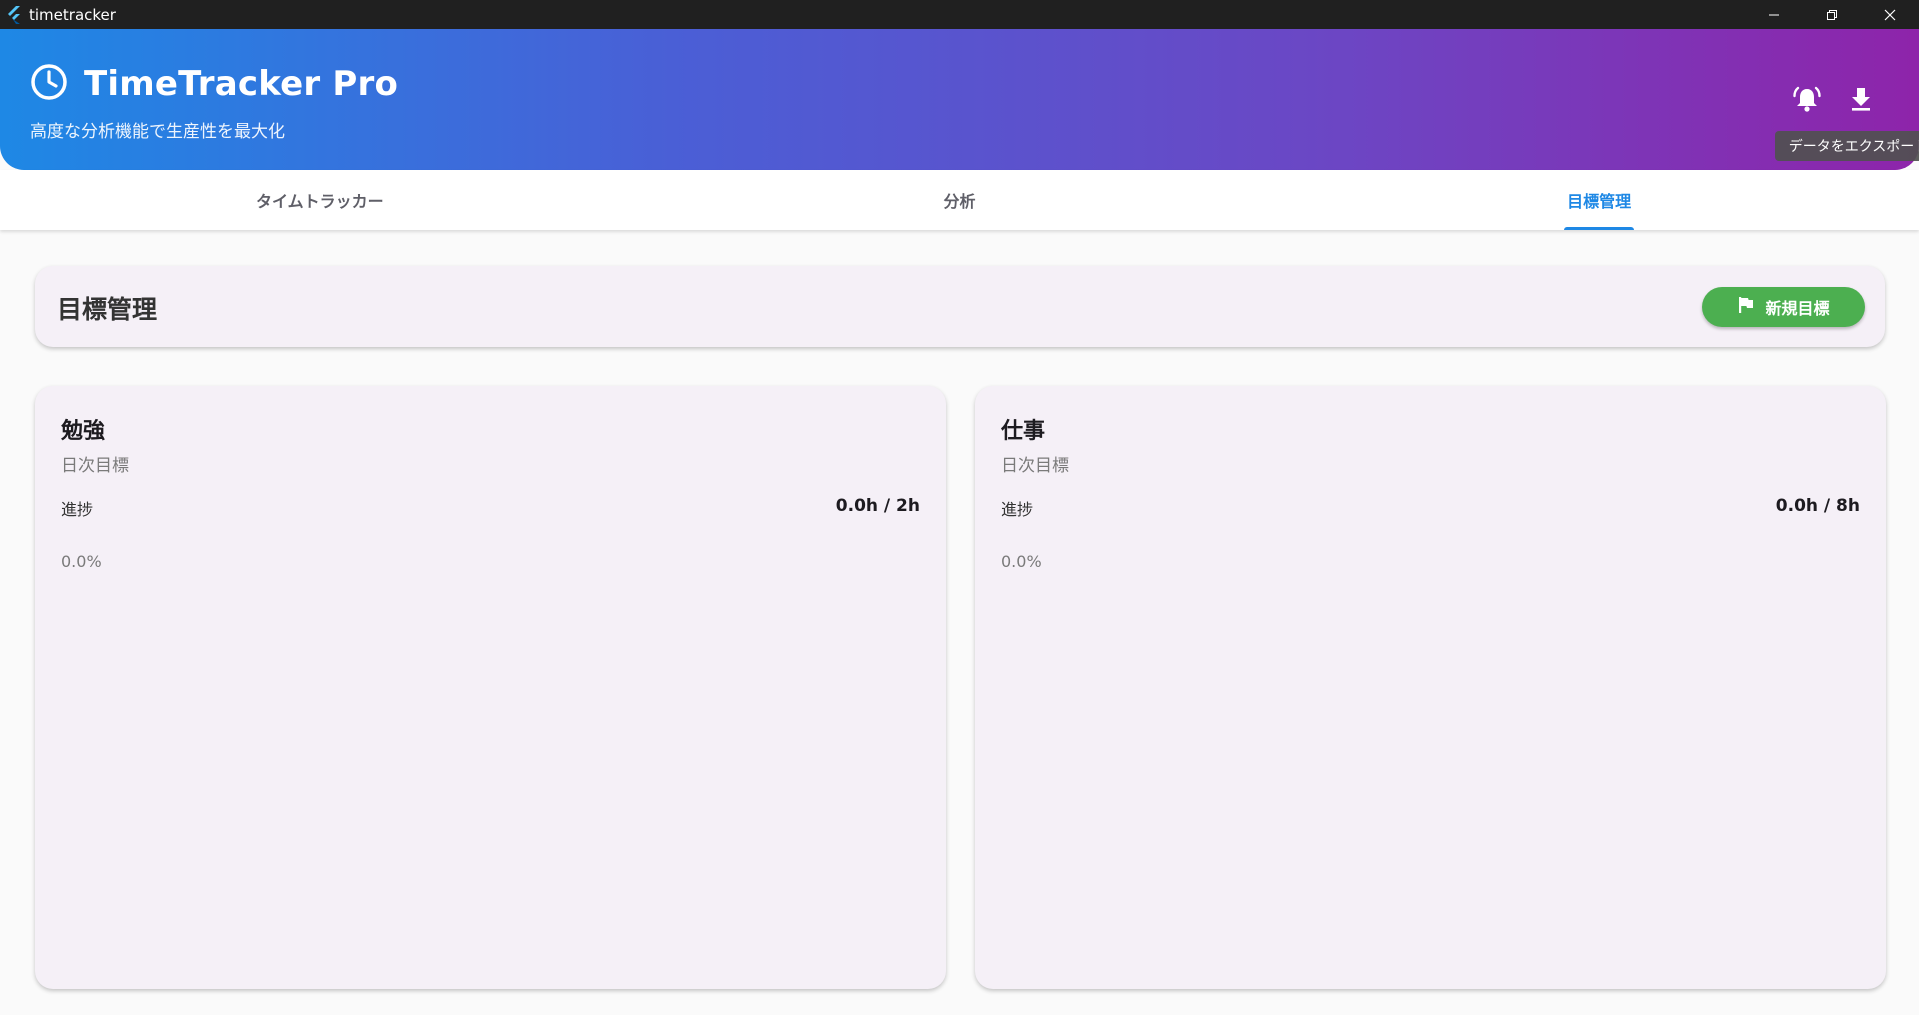 Image resolution: width=1919 pixels, height=1015 pixels. I want to click on new-goal-button: 新規目標, so click(1783, 307).